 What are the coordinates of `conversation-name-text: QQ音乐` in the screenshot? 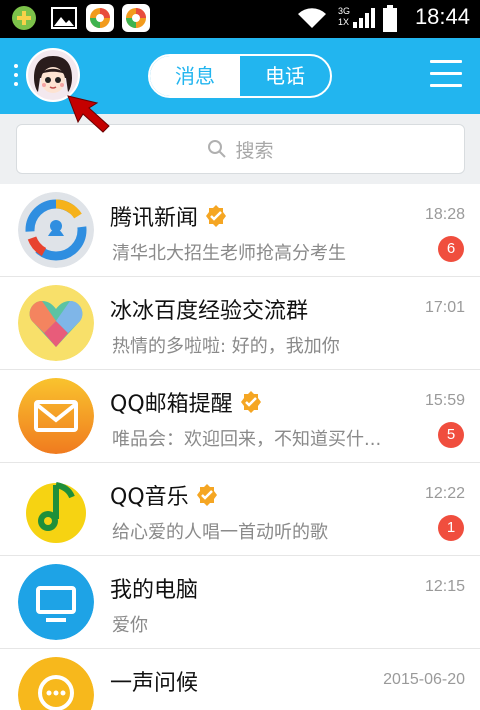 It's located at (149, 497).